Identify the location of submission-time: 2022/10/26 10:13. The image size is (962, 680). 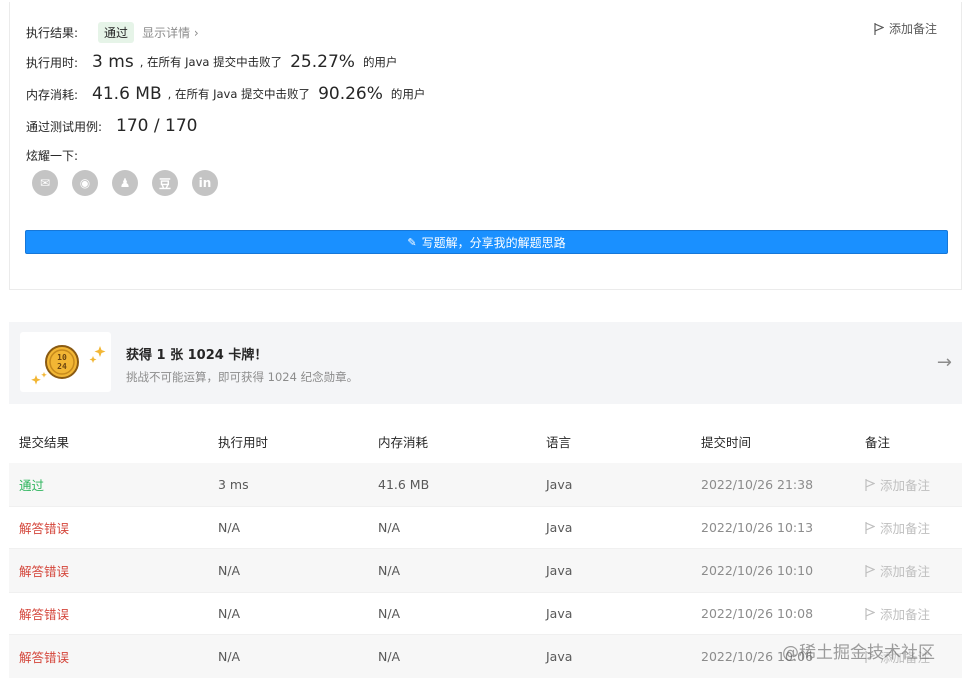
(757, 527).